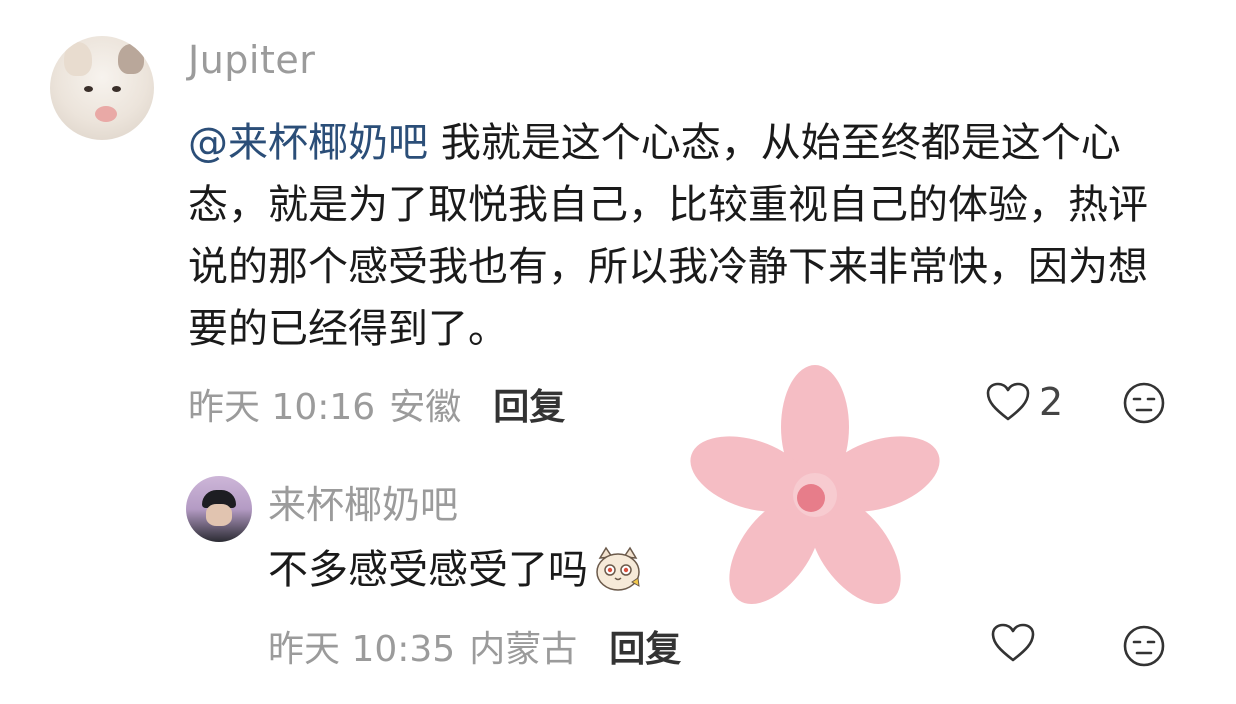 The image size is (1236, 704). What do you see at coordinates (815, 485) in the screenshot?
I see `flower-decoration` at bounding box center [815, 485].